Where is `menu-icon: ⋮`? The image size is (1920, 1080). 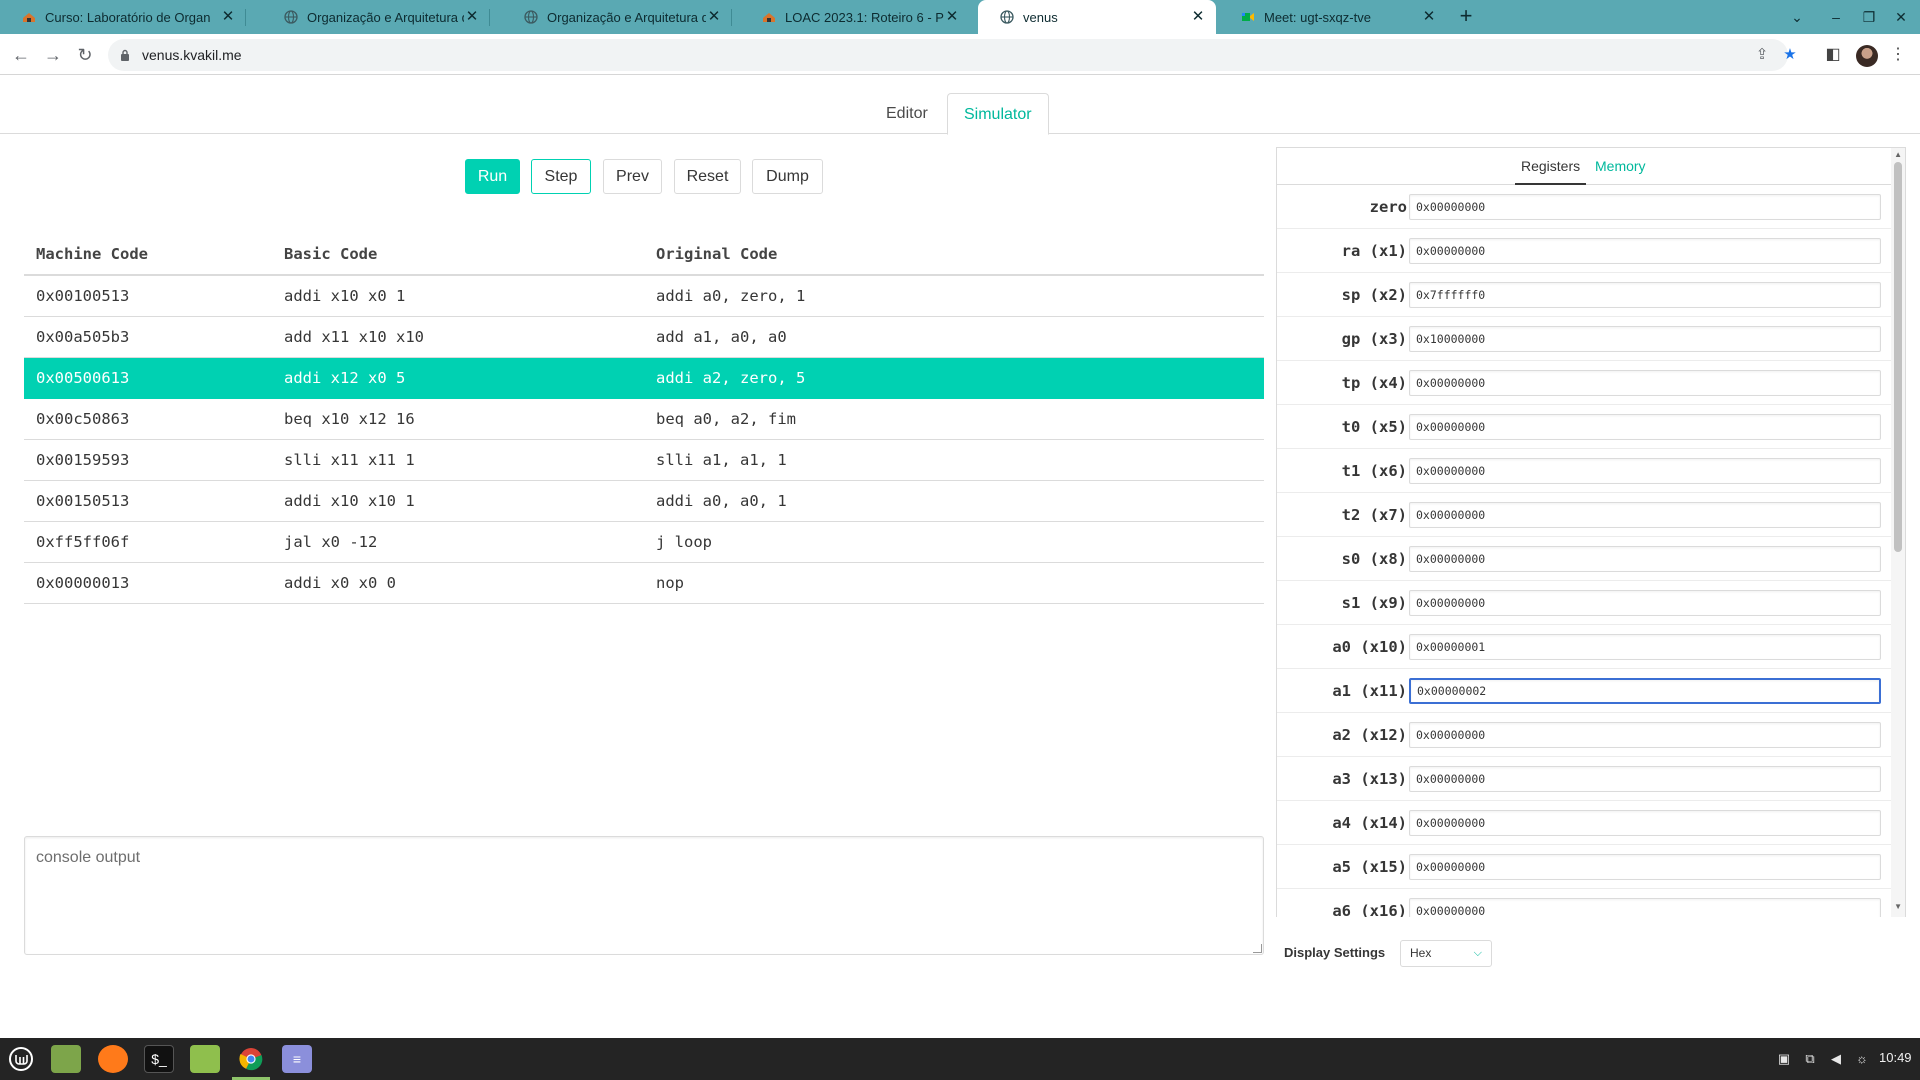 menu-icon: ⋮ is located at coordinates (1898, 55).